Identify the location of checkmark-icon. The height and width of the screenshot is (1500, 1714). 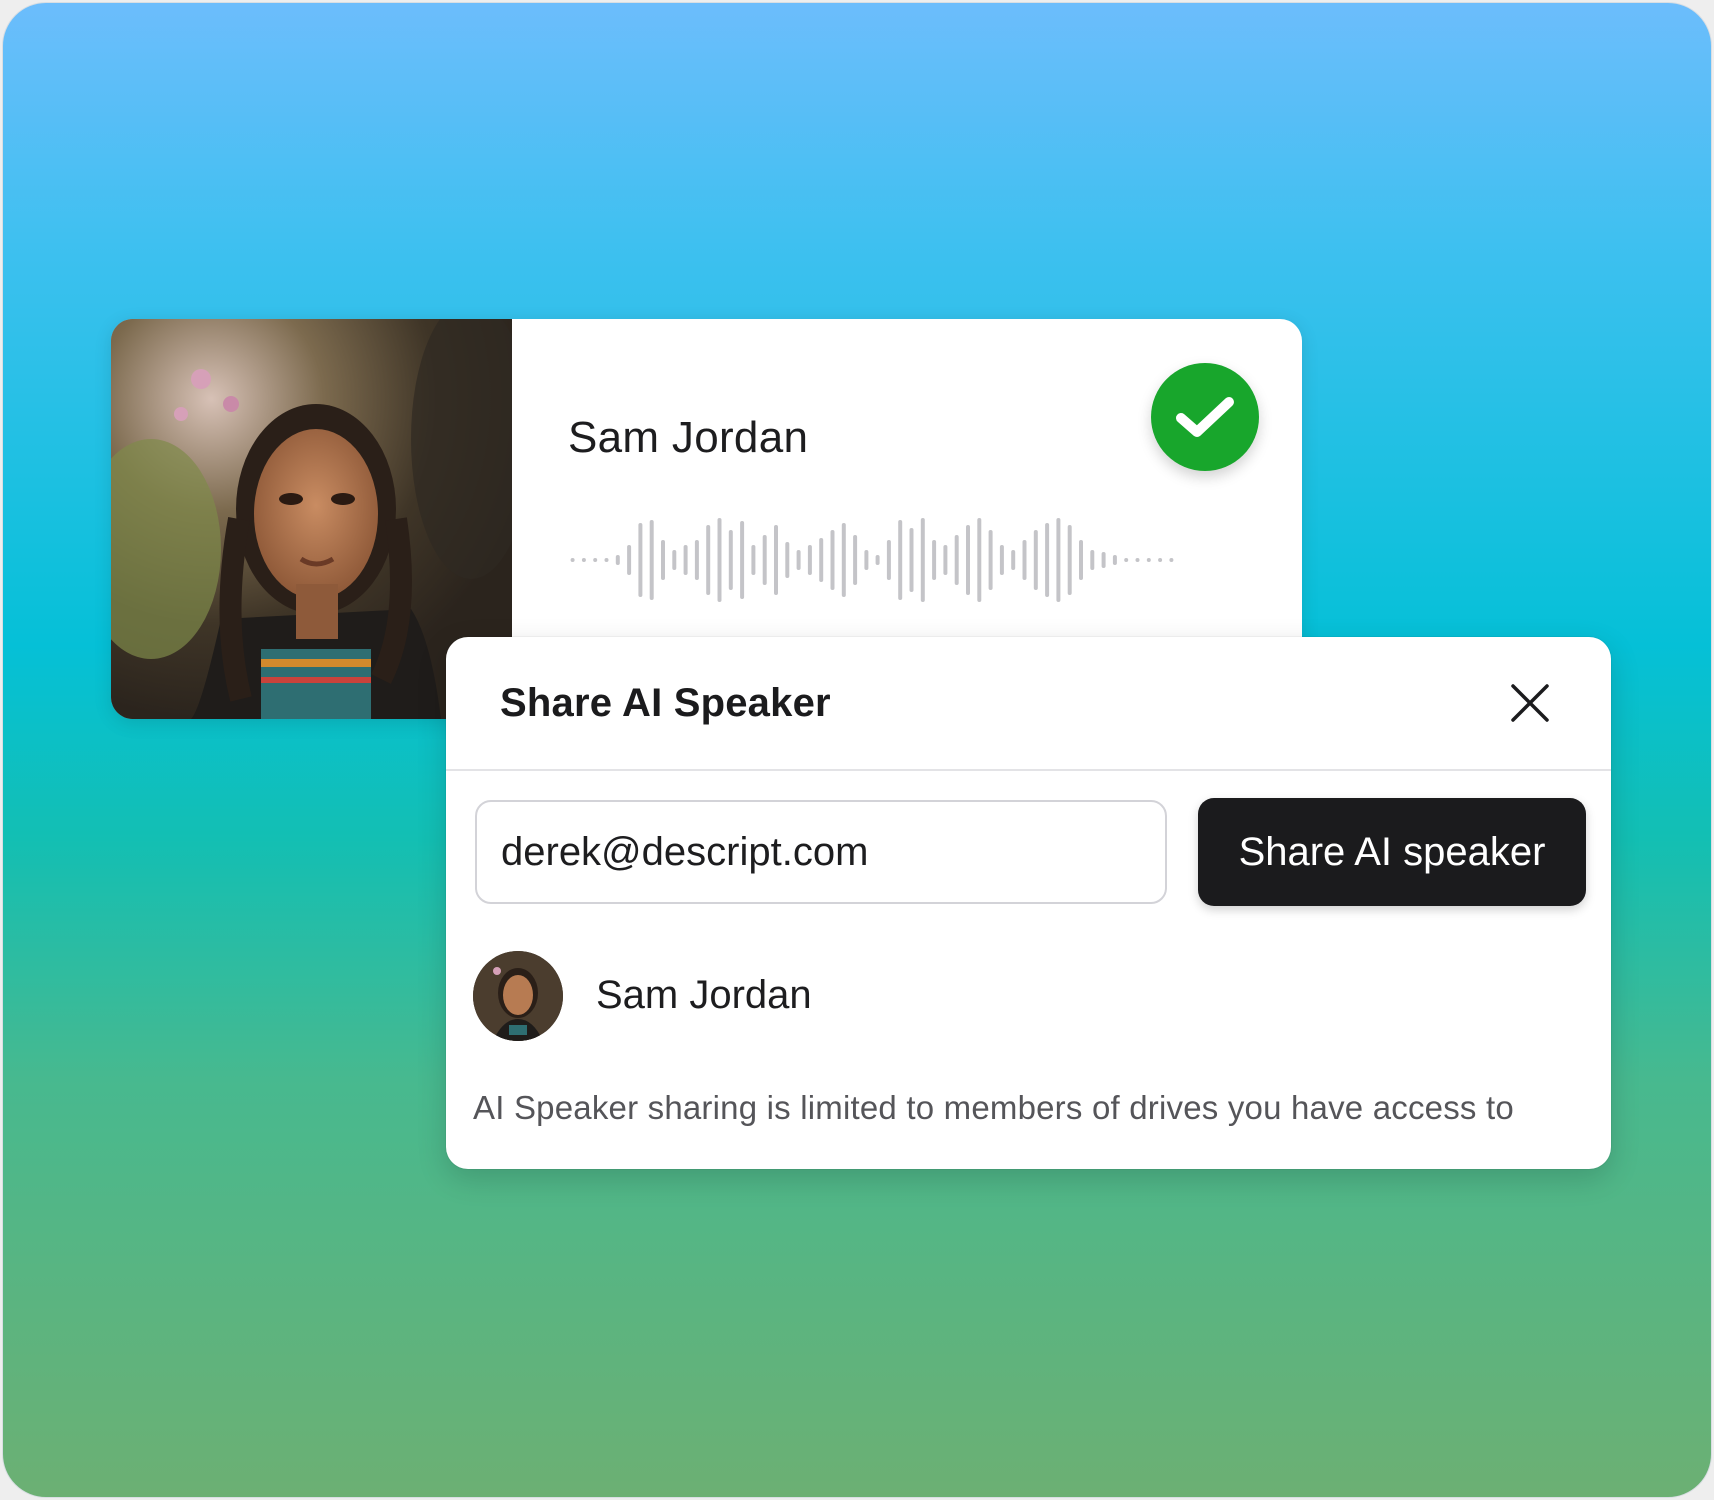
(1205, 417).